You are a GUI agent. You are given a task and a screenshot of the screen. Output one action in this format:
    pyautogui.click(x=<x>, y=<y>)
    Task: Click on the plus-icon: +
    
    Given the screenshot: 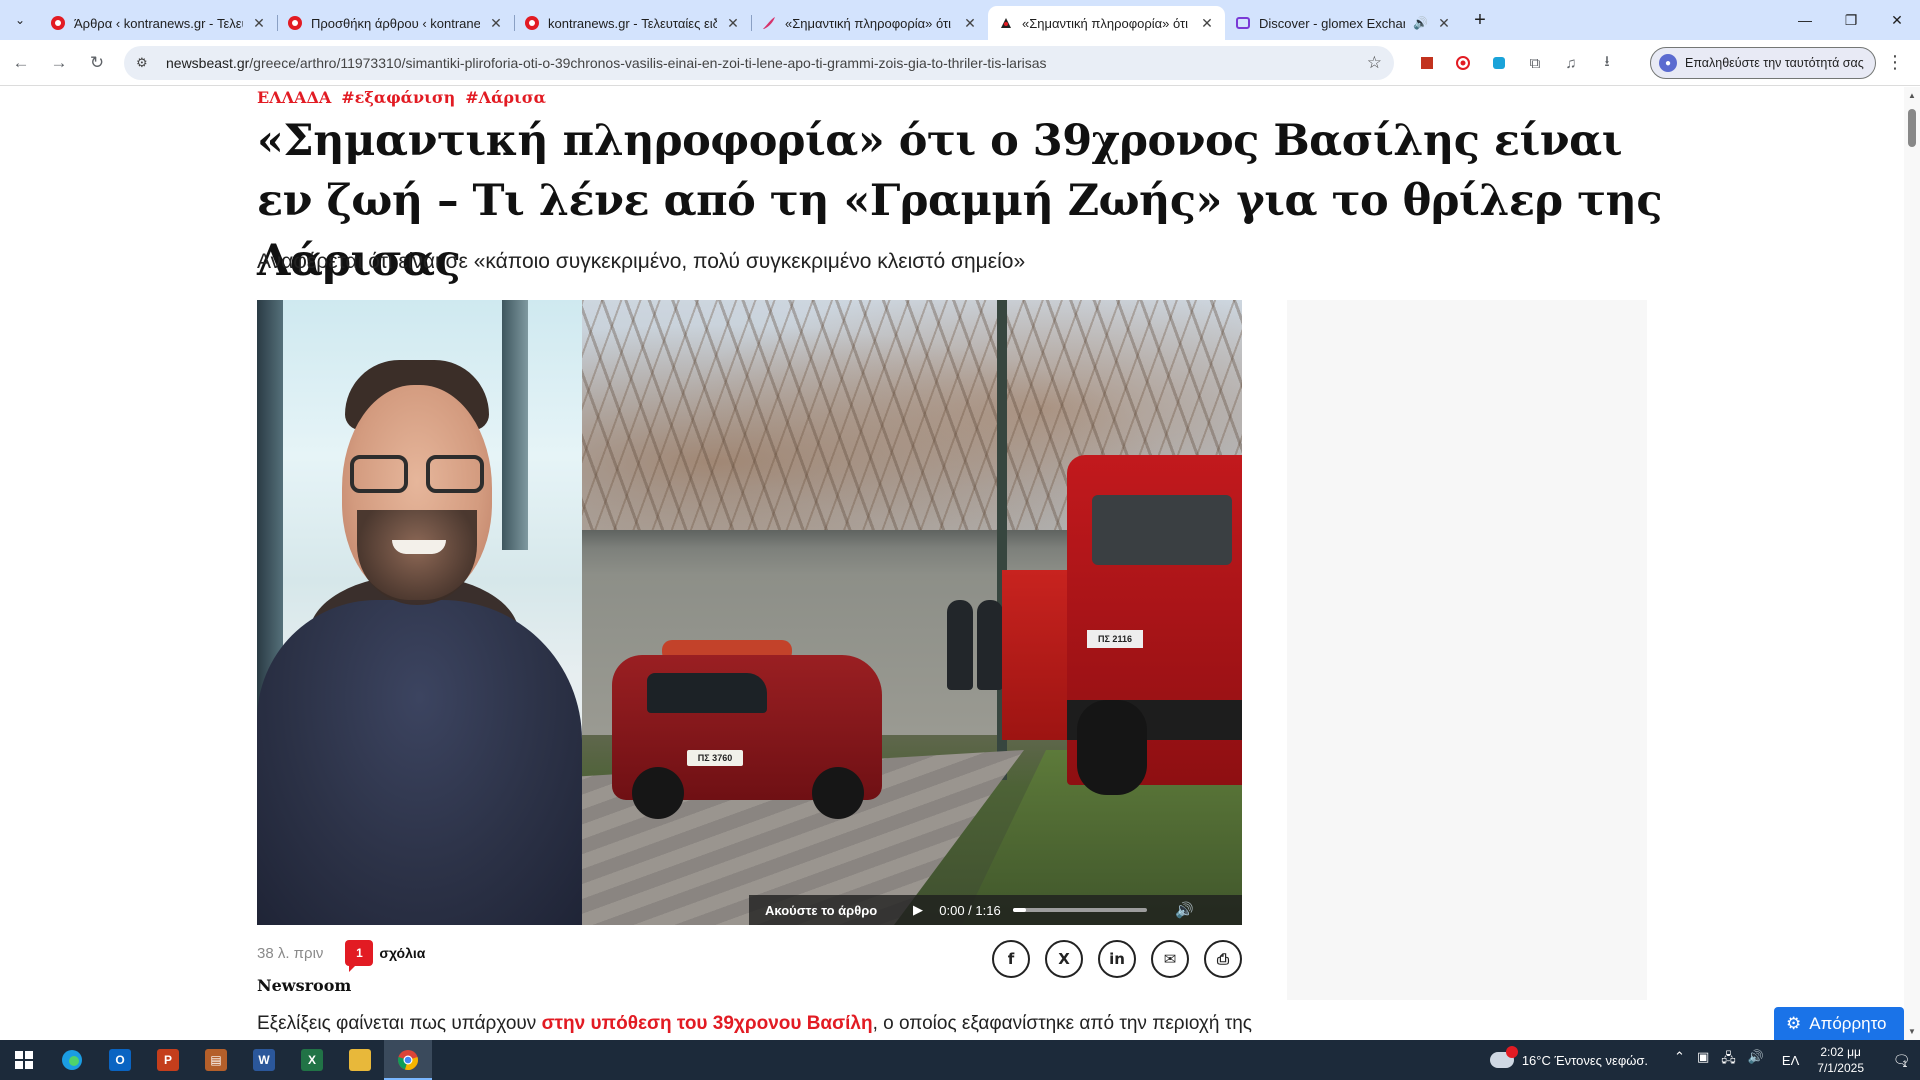 What is the action you would take?
    pyautogui.click(x=1480, y=19)
    